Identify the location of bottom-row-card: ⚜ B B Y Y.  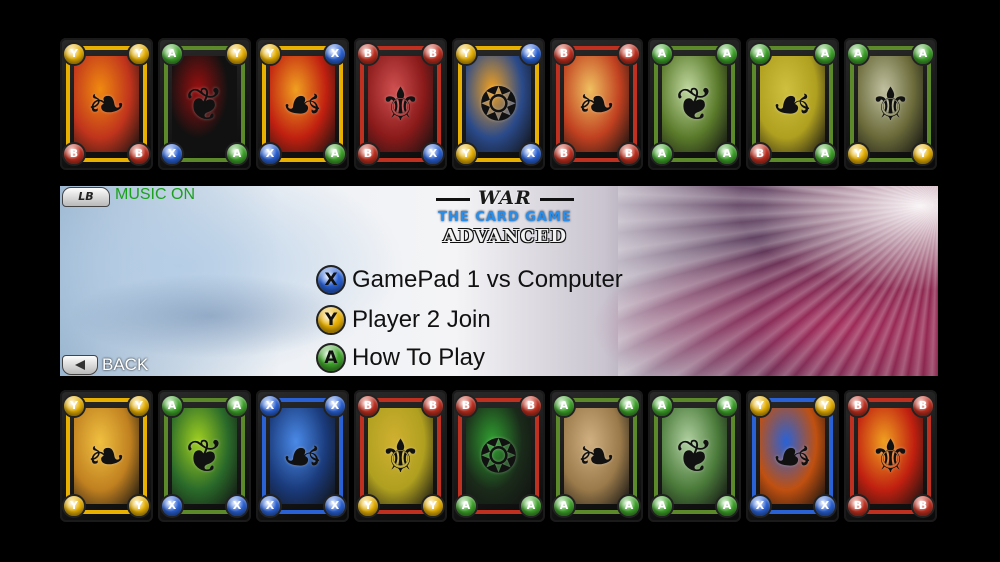
(400, 456).